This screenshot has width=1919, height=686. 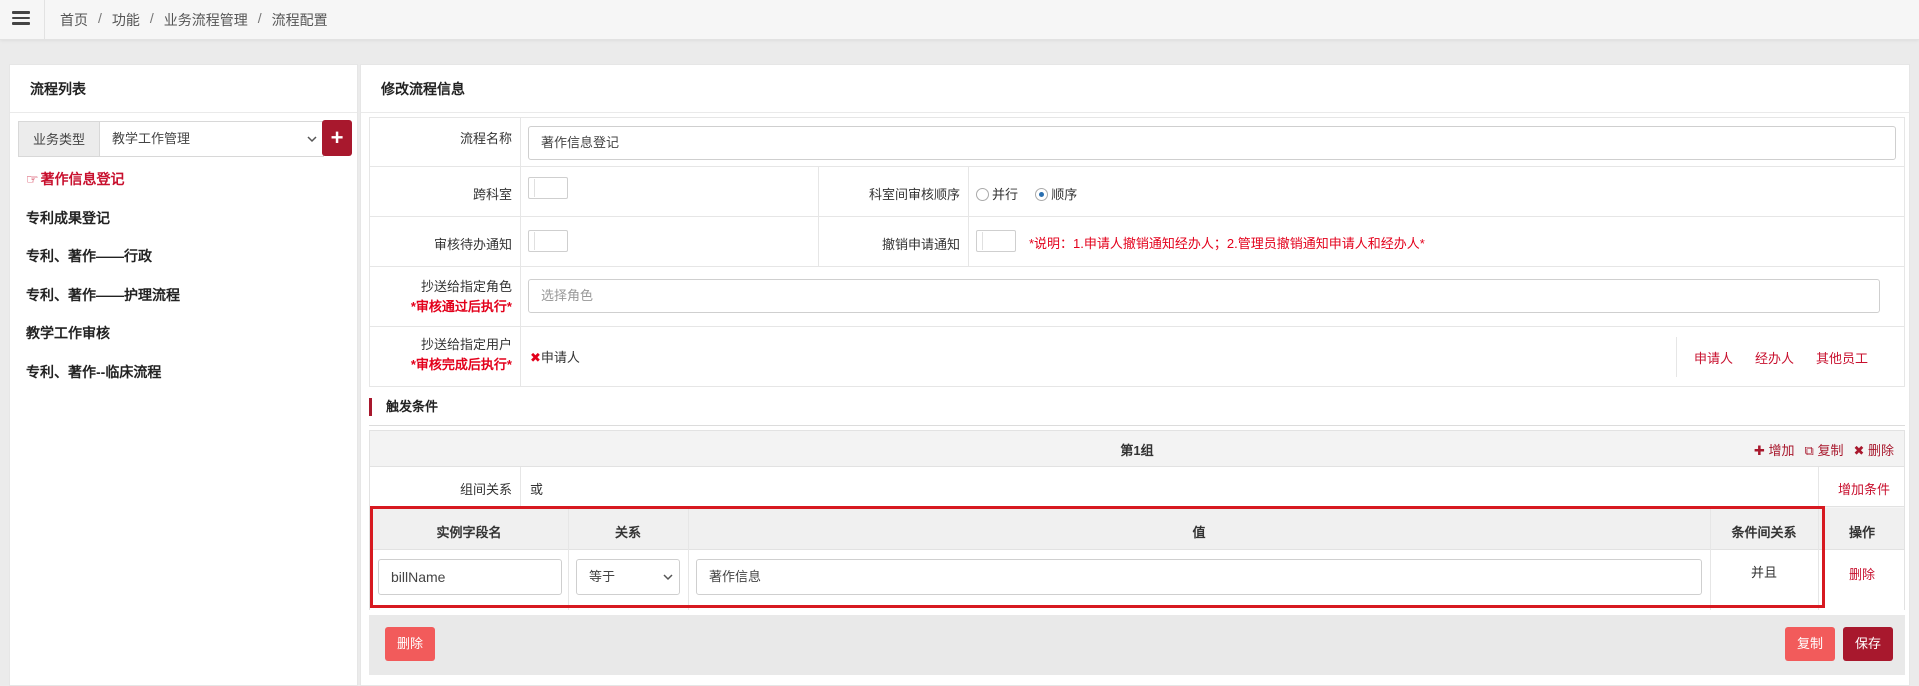 I want to click on radio-parallel, so click(x=982, y=194).